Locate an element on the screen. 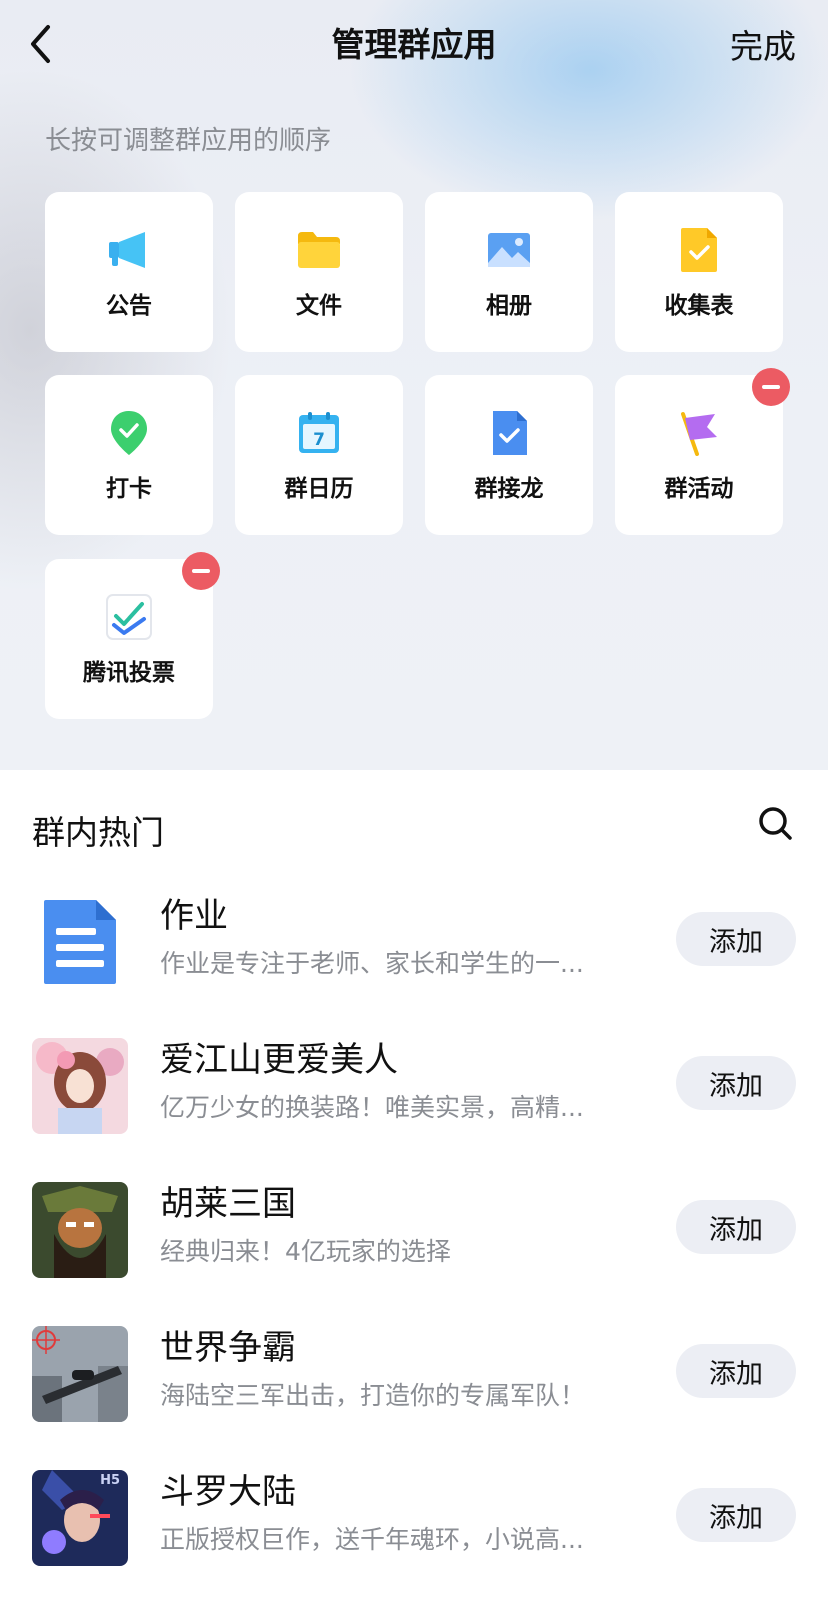 The width and height of the screenshot is (828, 1602). flag-icon is located at coordinates (699, 434).